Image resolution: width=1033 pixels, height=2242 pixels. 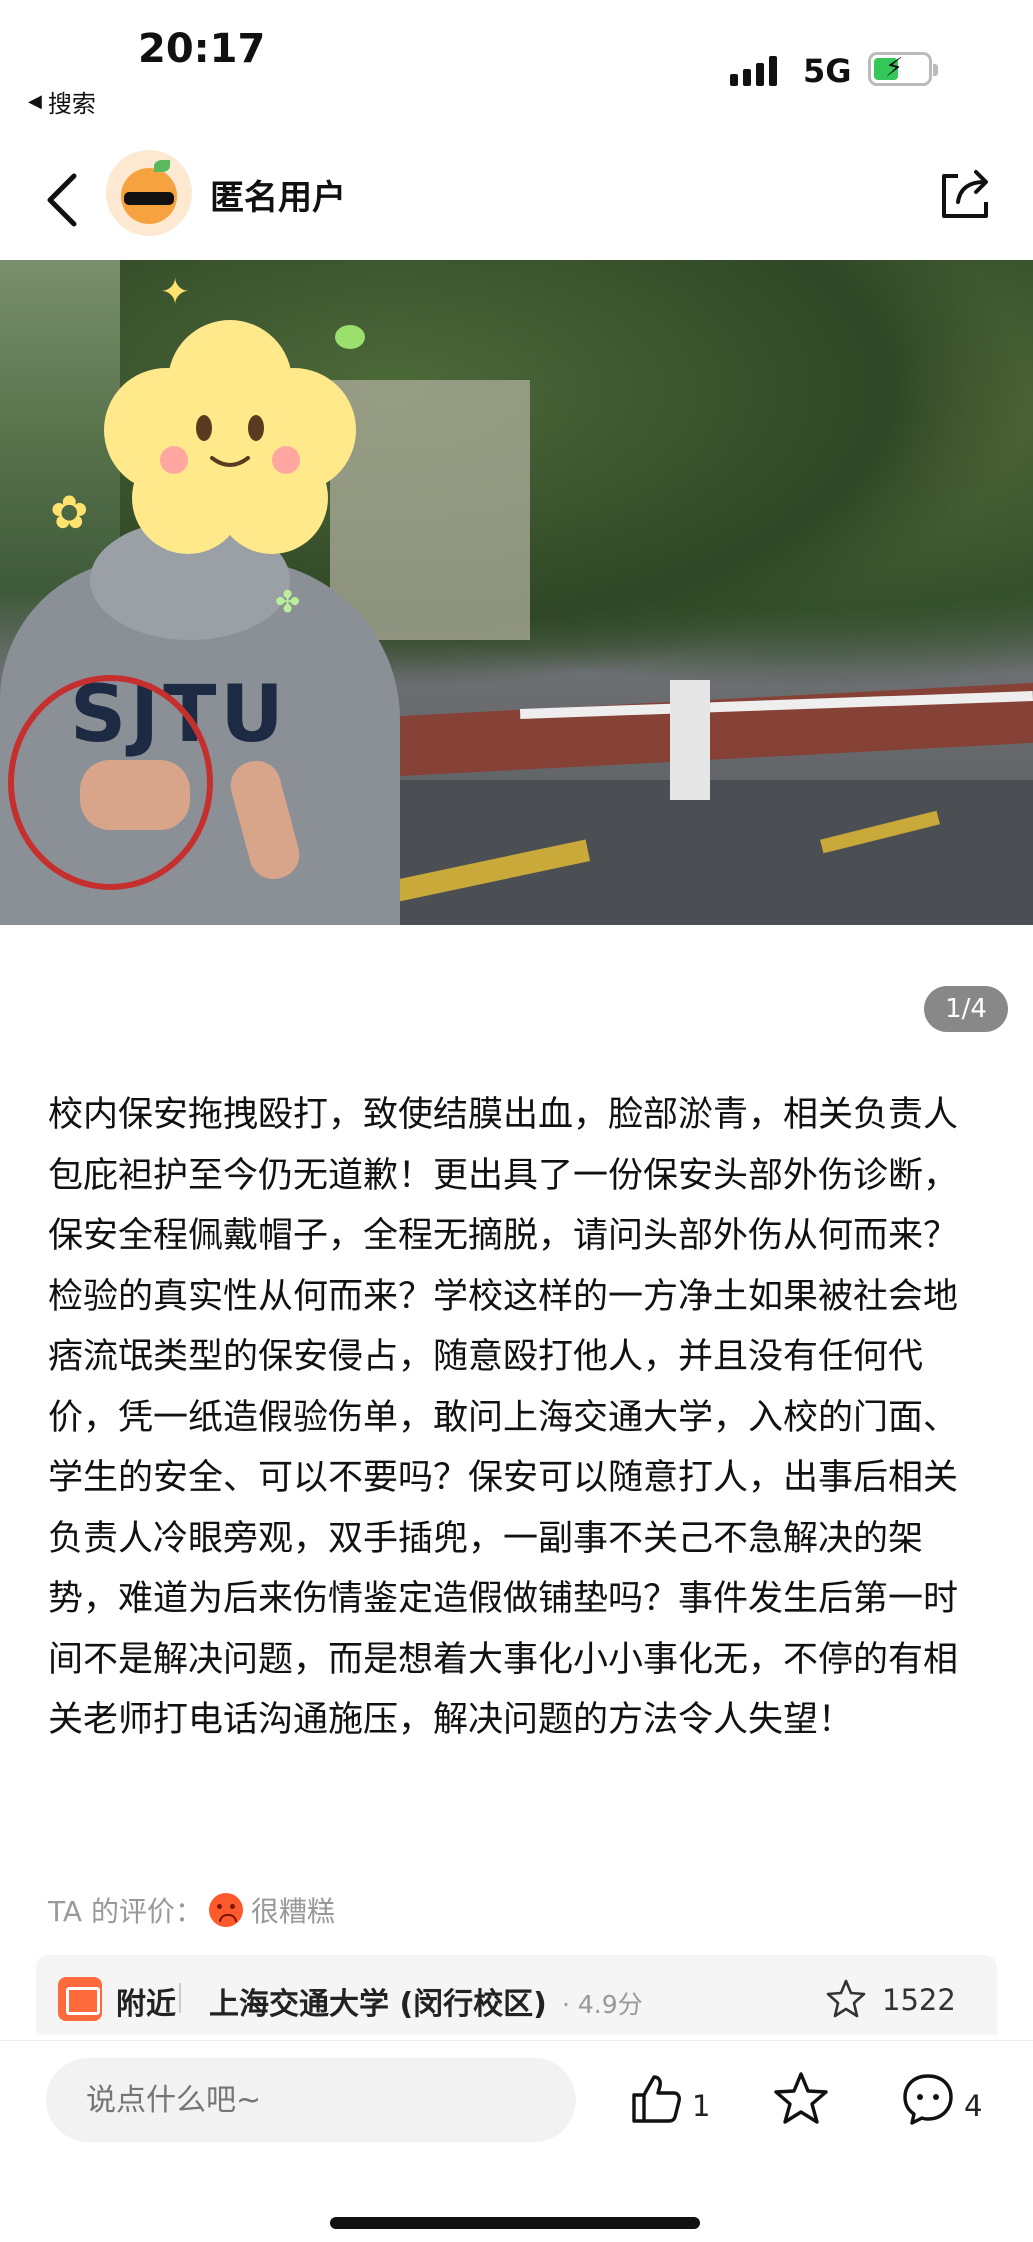 I want to click on face-sticker-icon, so click(x=230, y=437).